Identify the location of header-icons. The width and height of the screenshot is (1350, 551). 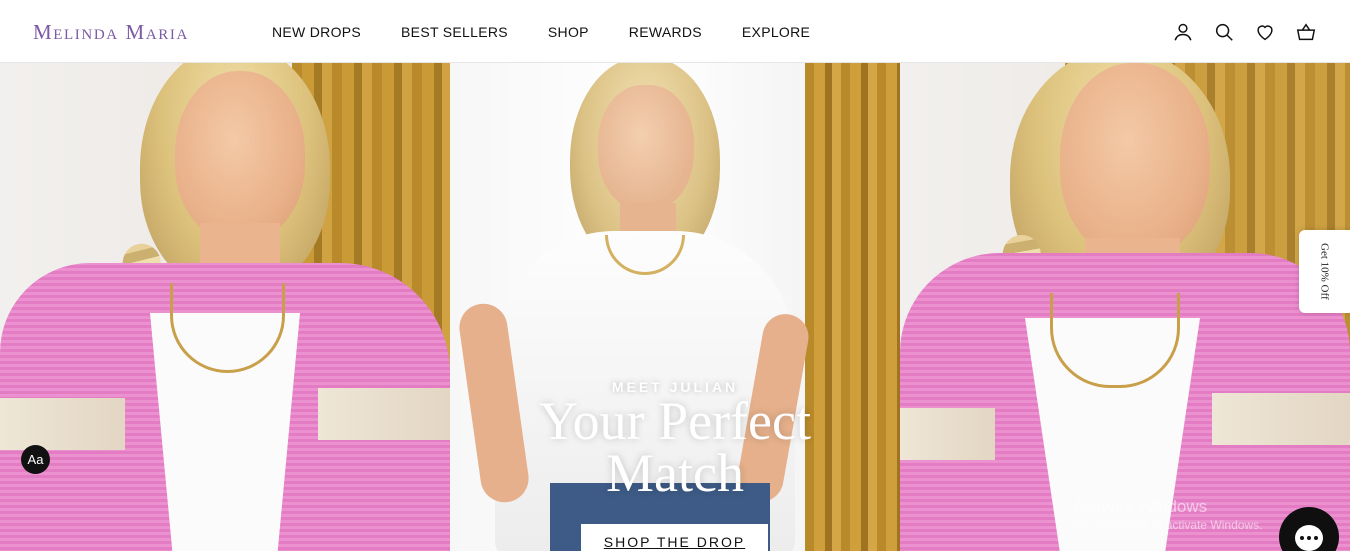
(1236, 32).